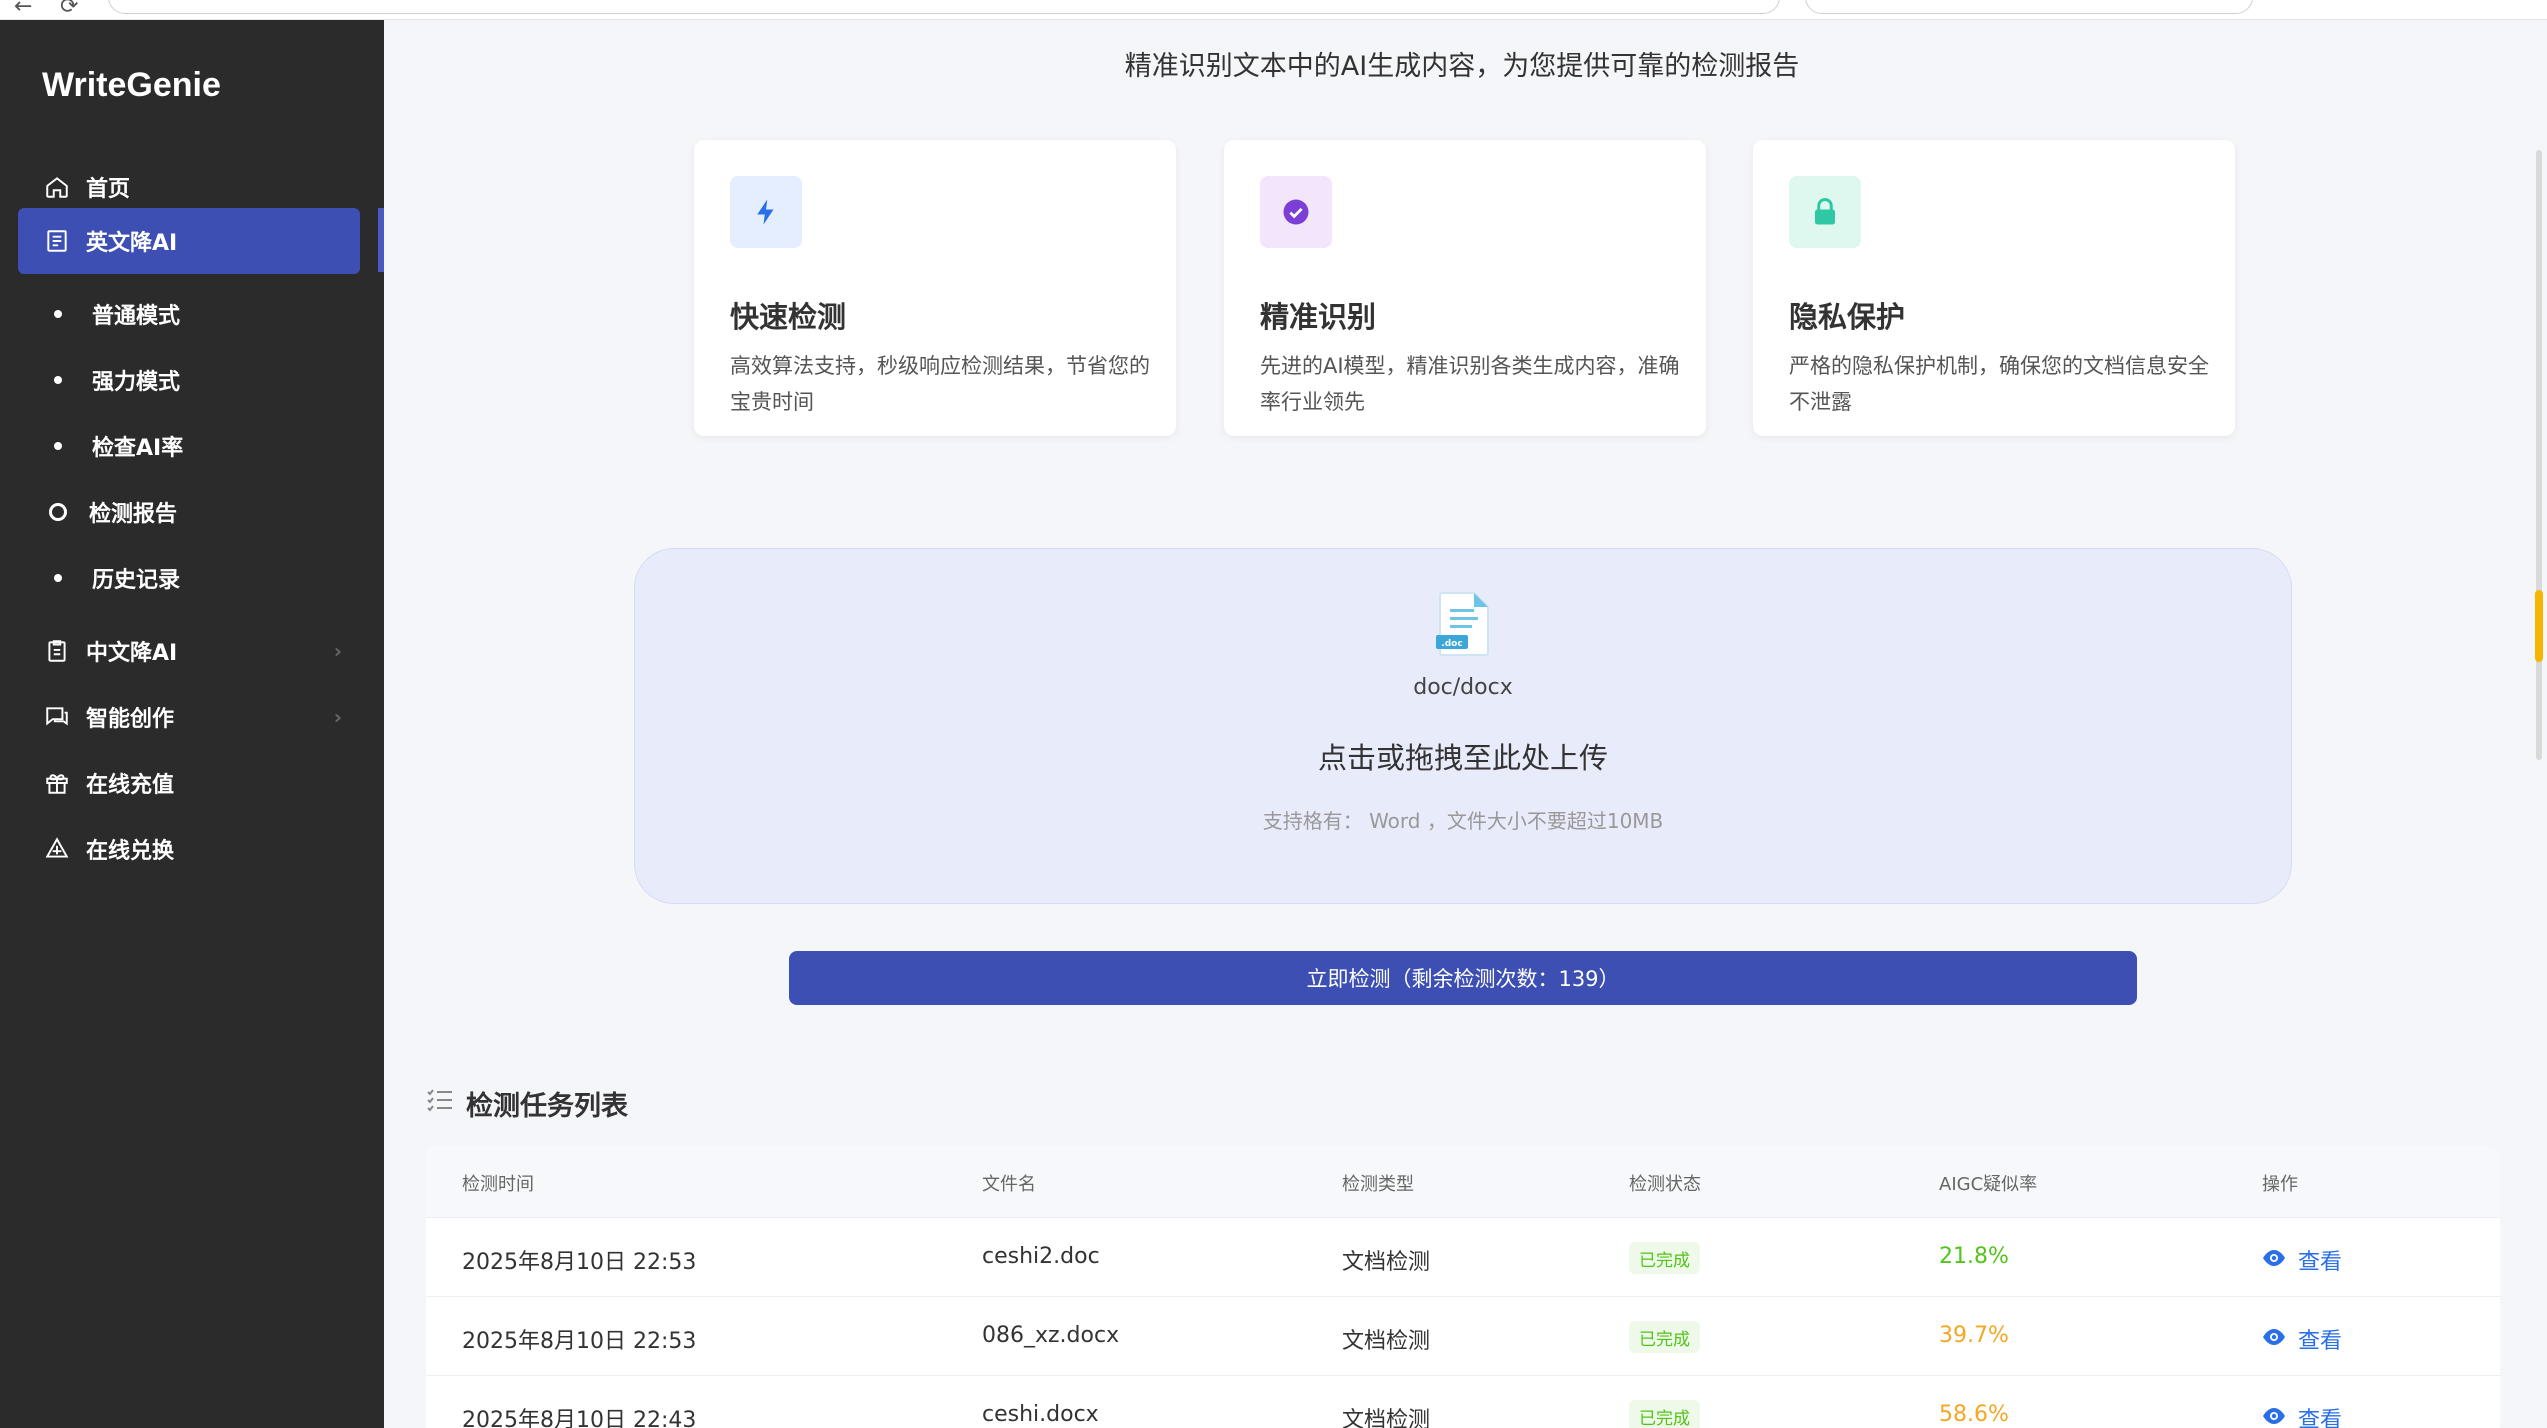  Describe the element at coordinates (766, 212) in the screenshot. I see `lightning-icon` at that location.